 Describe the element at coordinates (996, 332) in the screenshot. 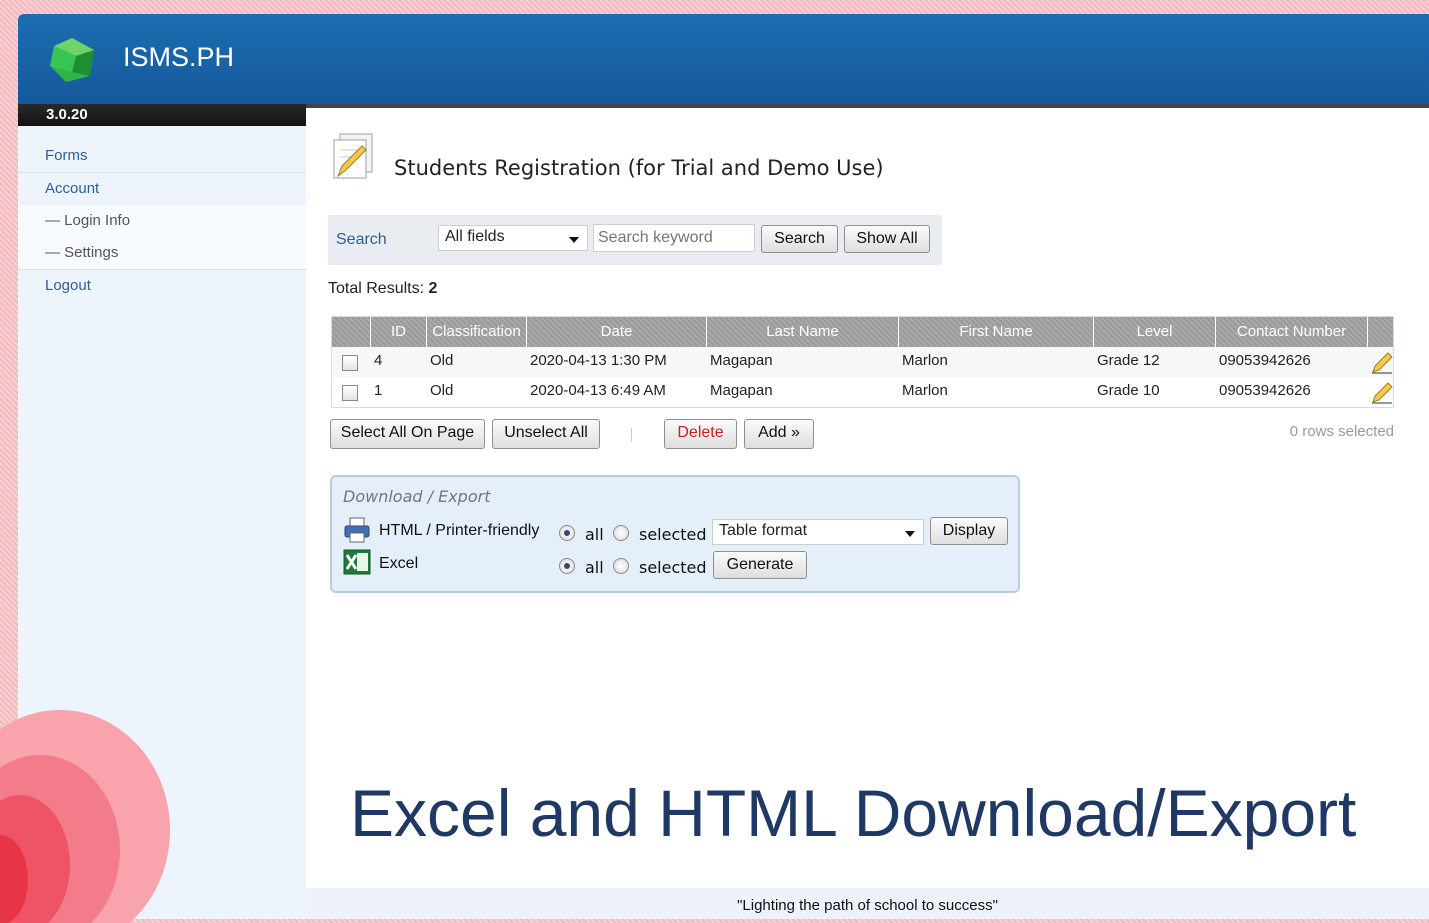

I see `header-first-name: First Name` at that location.